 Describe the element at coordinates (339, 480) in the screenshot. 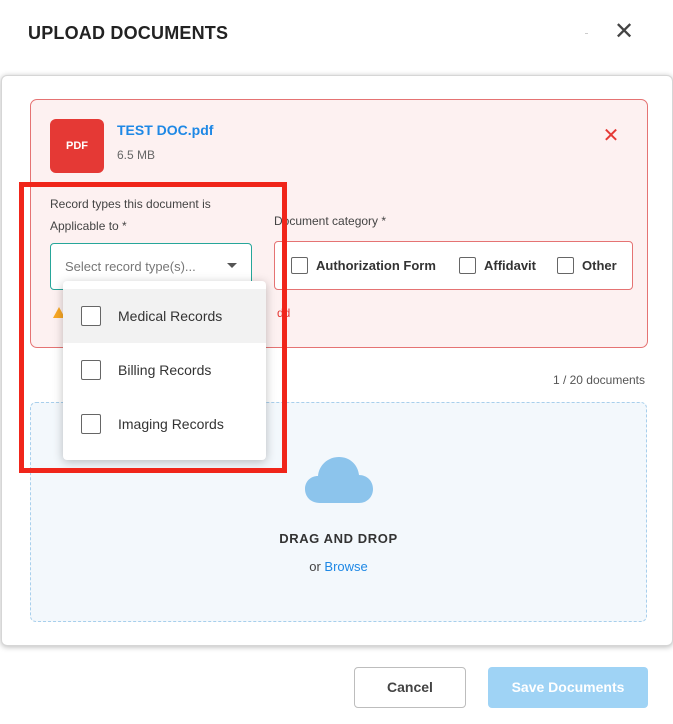

I see `cloud-upload-icon` at that location.